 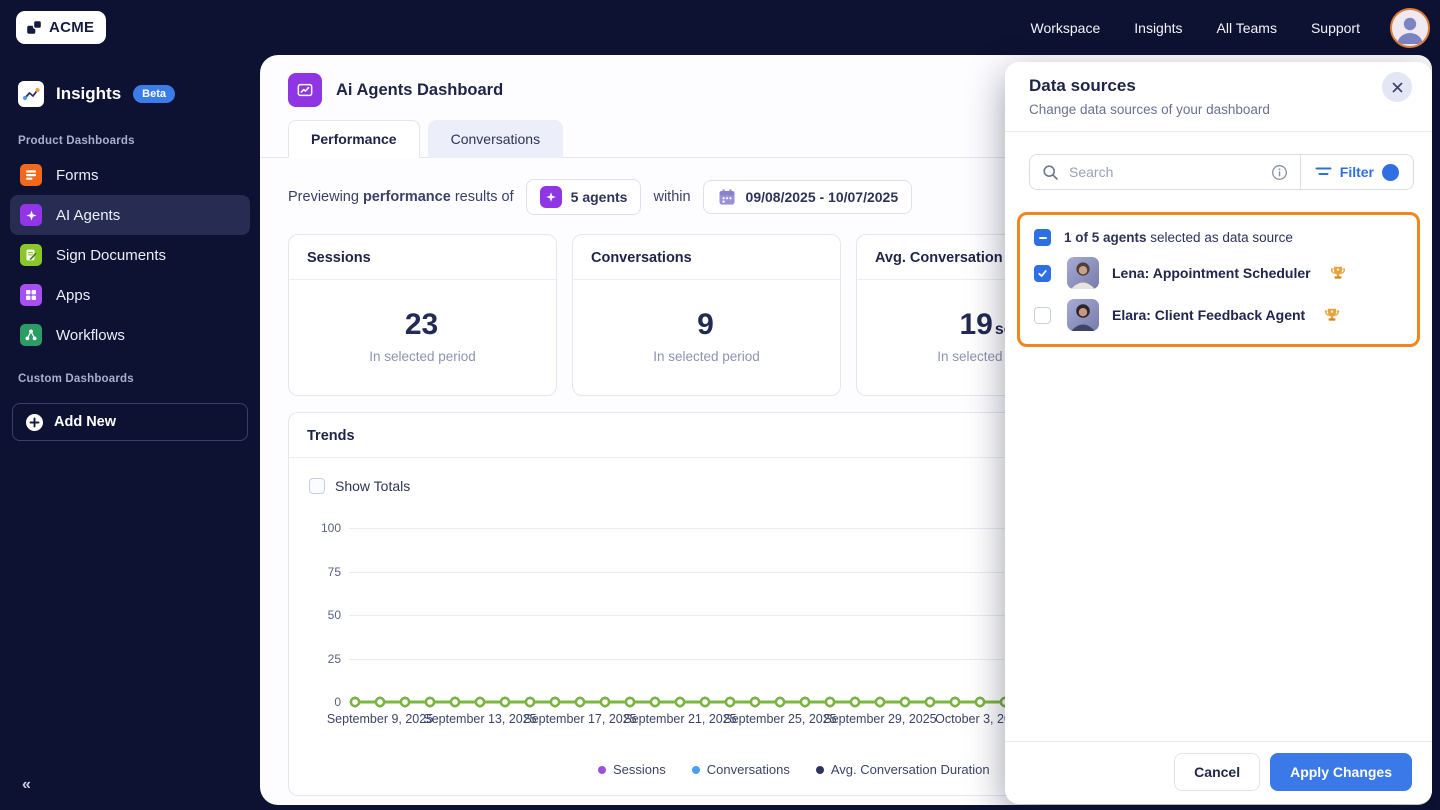 What do you see at coordinates (130, 86) in the screenshot?
I see `sidebar-app-header: Insights Beta` at bounding box center [130, 86].